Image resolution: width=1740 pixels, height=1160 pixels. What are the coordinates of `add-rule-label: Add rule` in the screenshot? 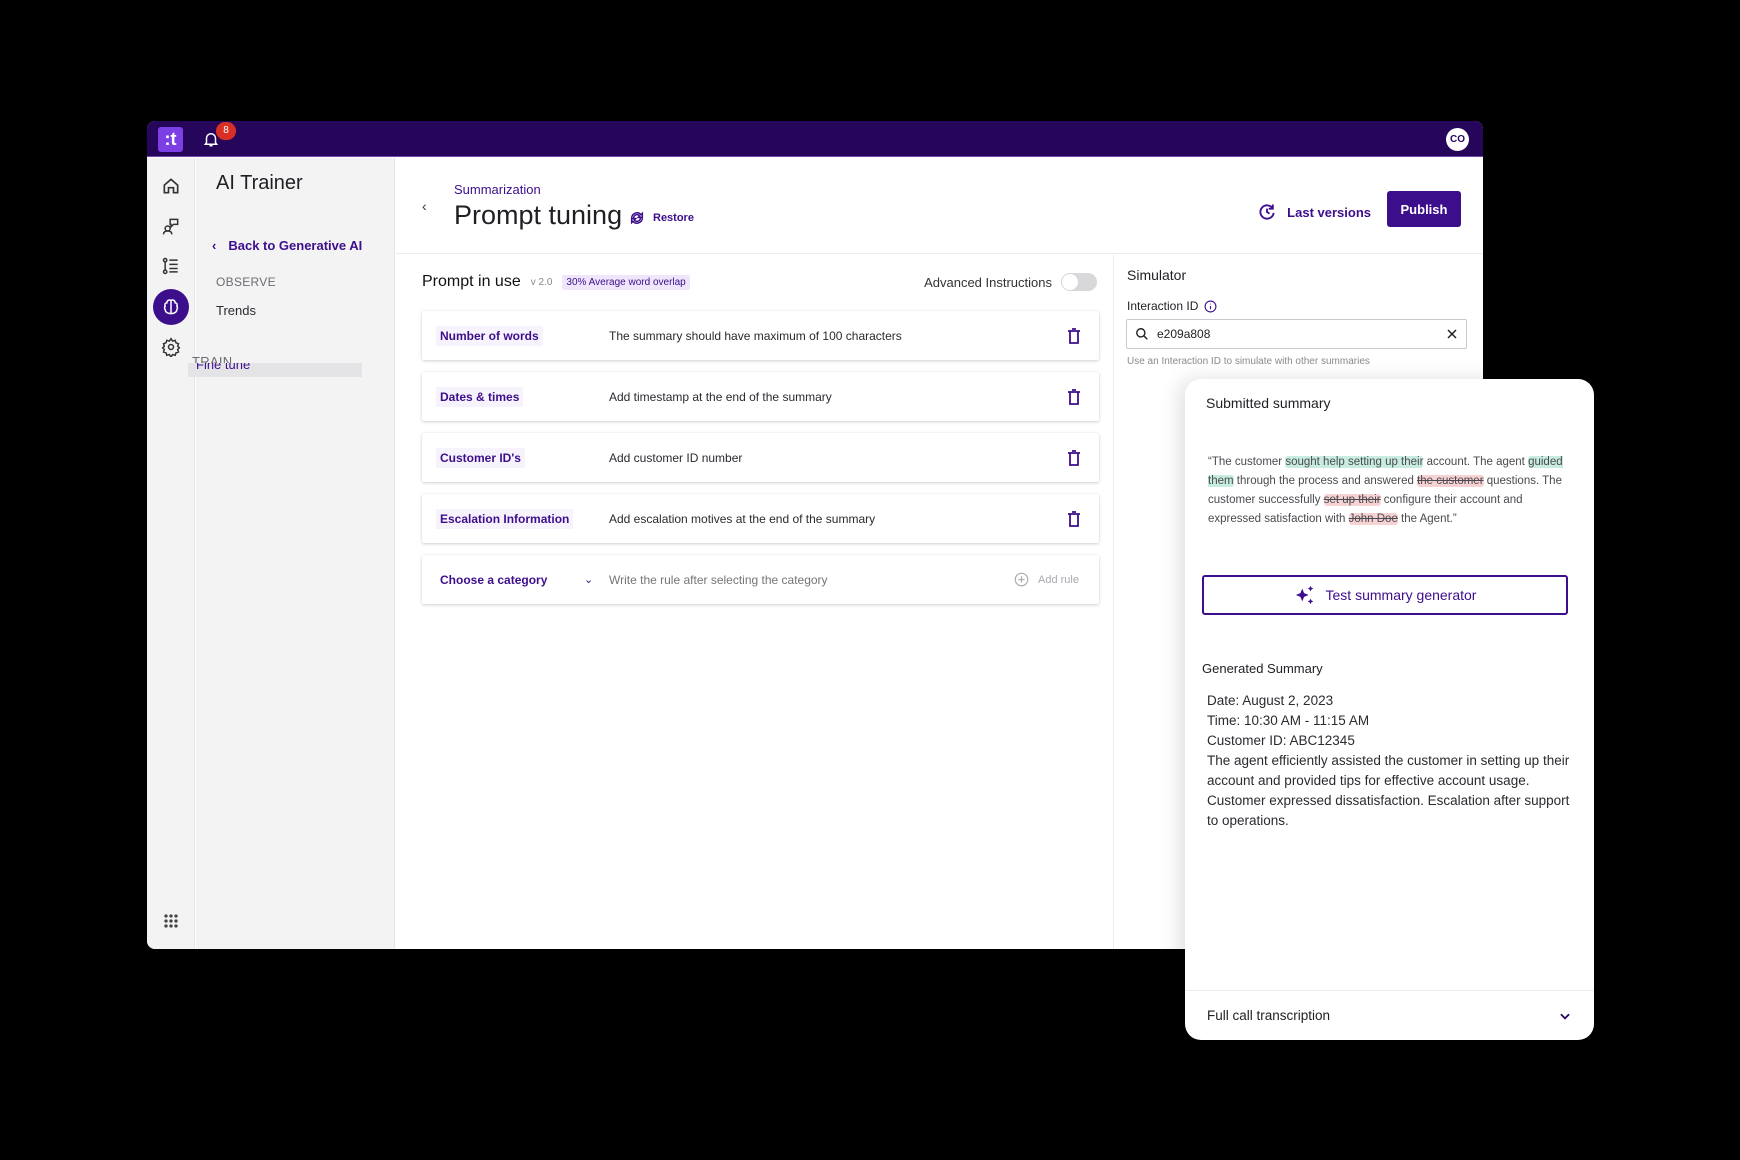 It's located at (1058, 579).